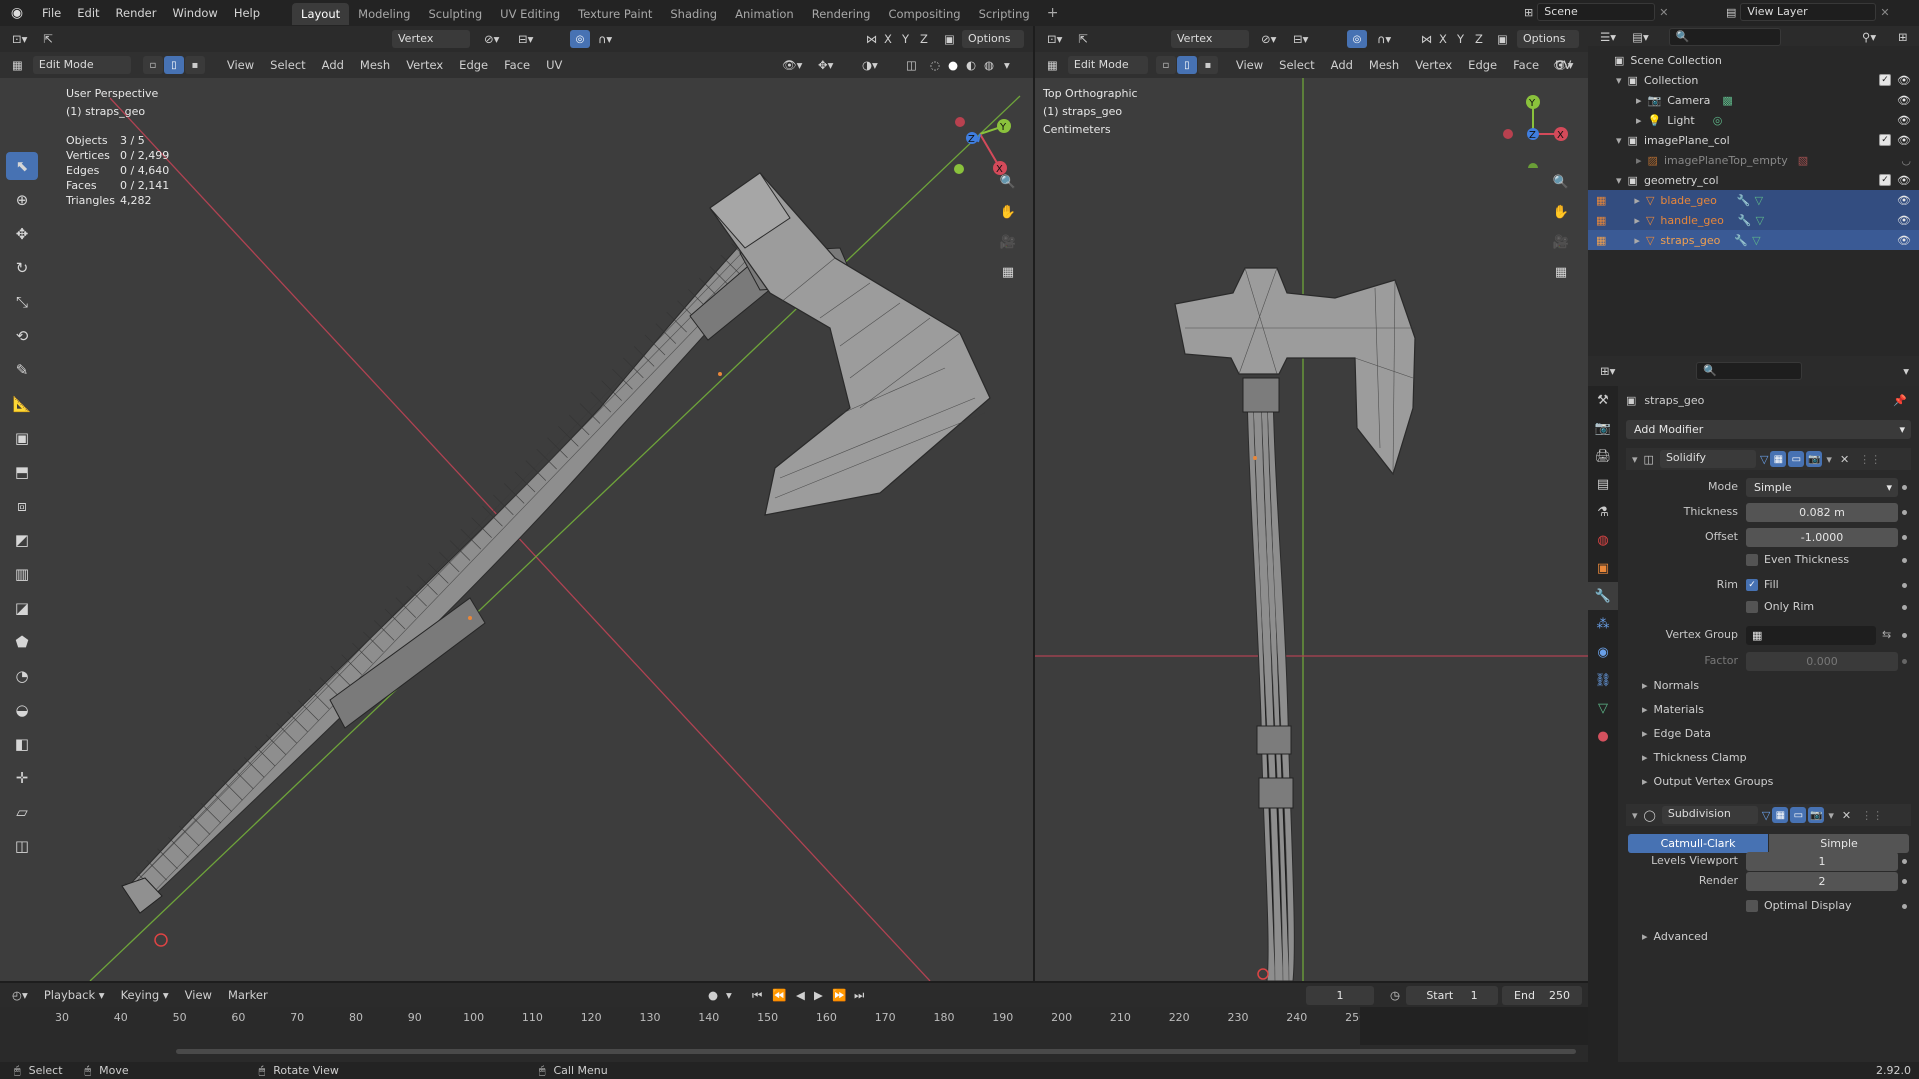 The width and height of the screenshot is (1919, 1079). I want to click on add-modifier-button: Add Modifier ▾, so click(1768, 429).